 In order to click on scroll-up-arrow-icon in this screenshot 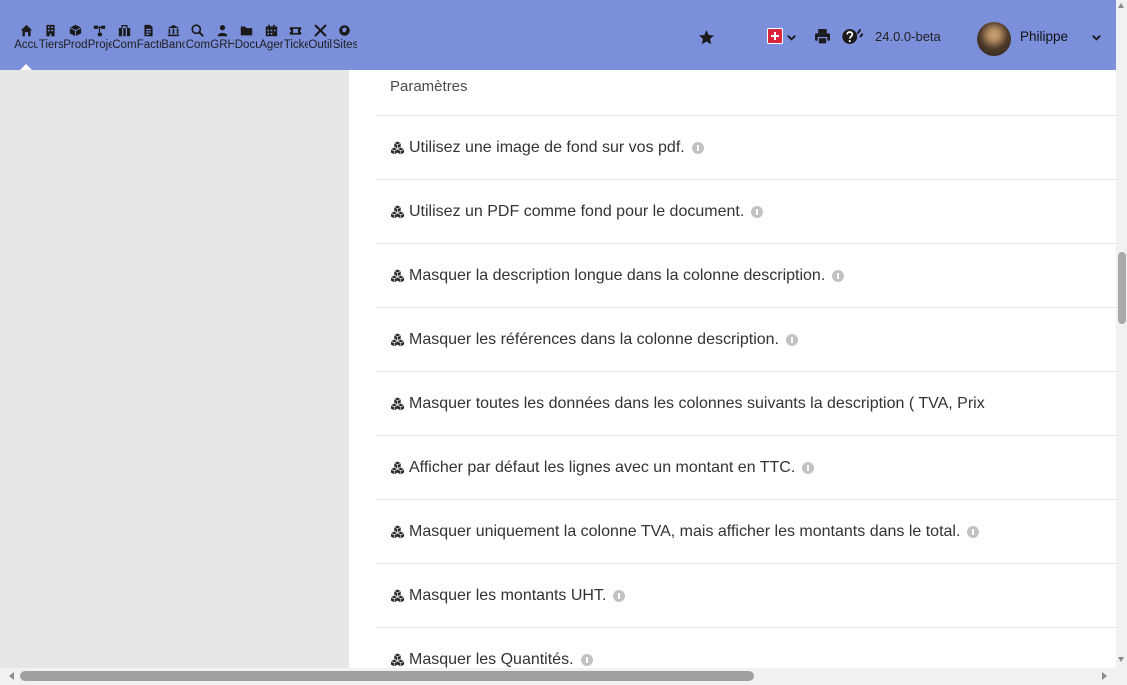, I will do `click(1121, 5)`.